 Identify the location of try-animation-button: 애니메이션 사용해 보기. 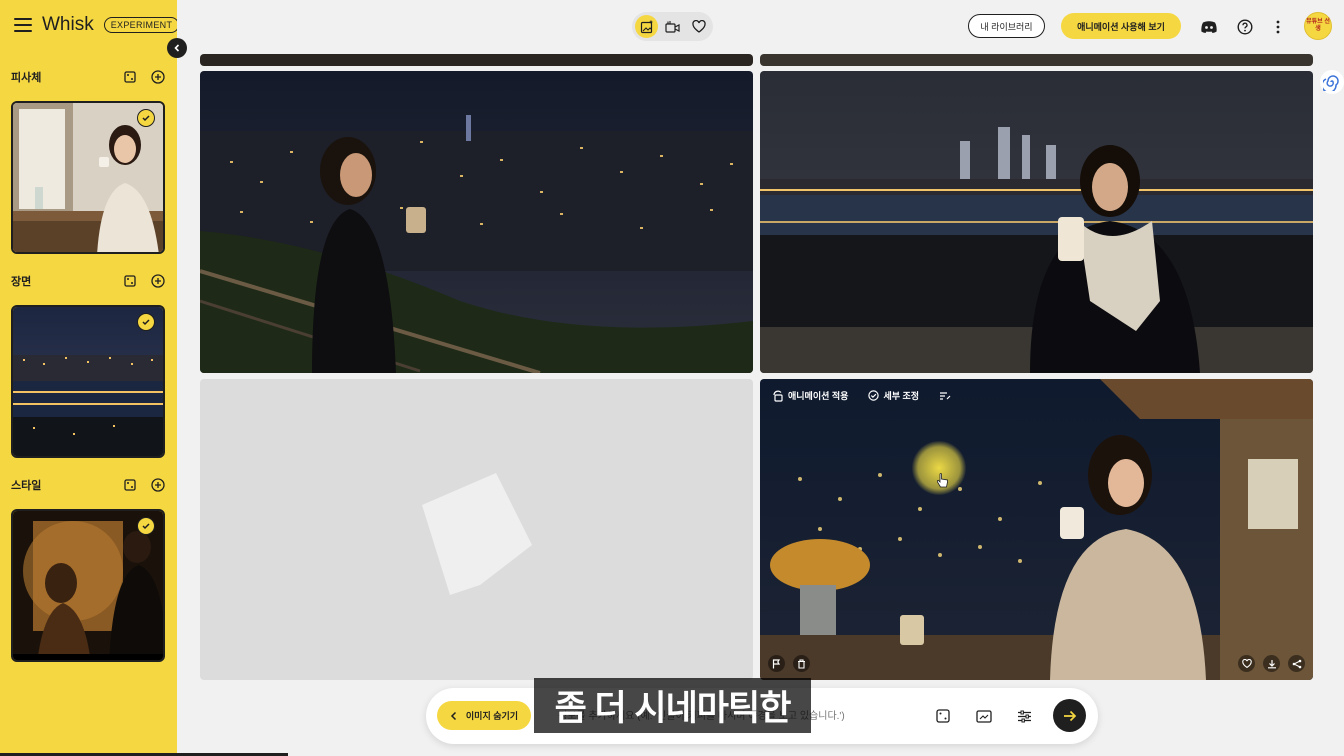
(1121, 26).